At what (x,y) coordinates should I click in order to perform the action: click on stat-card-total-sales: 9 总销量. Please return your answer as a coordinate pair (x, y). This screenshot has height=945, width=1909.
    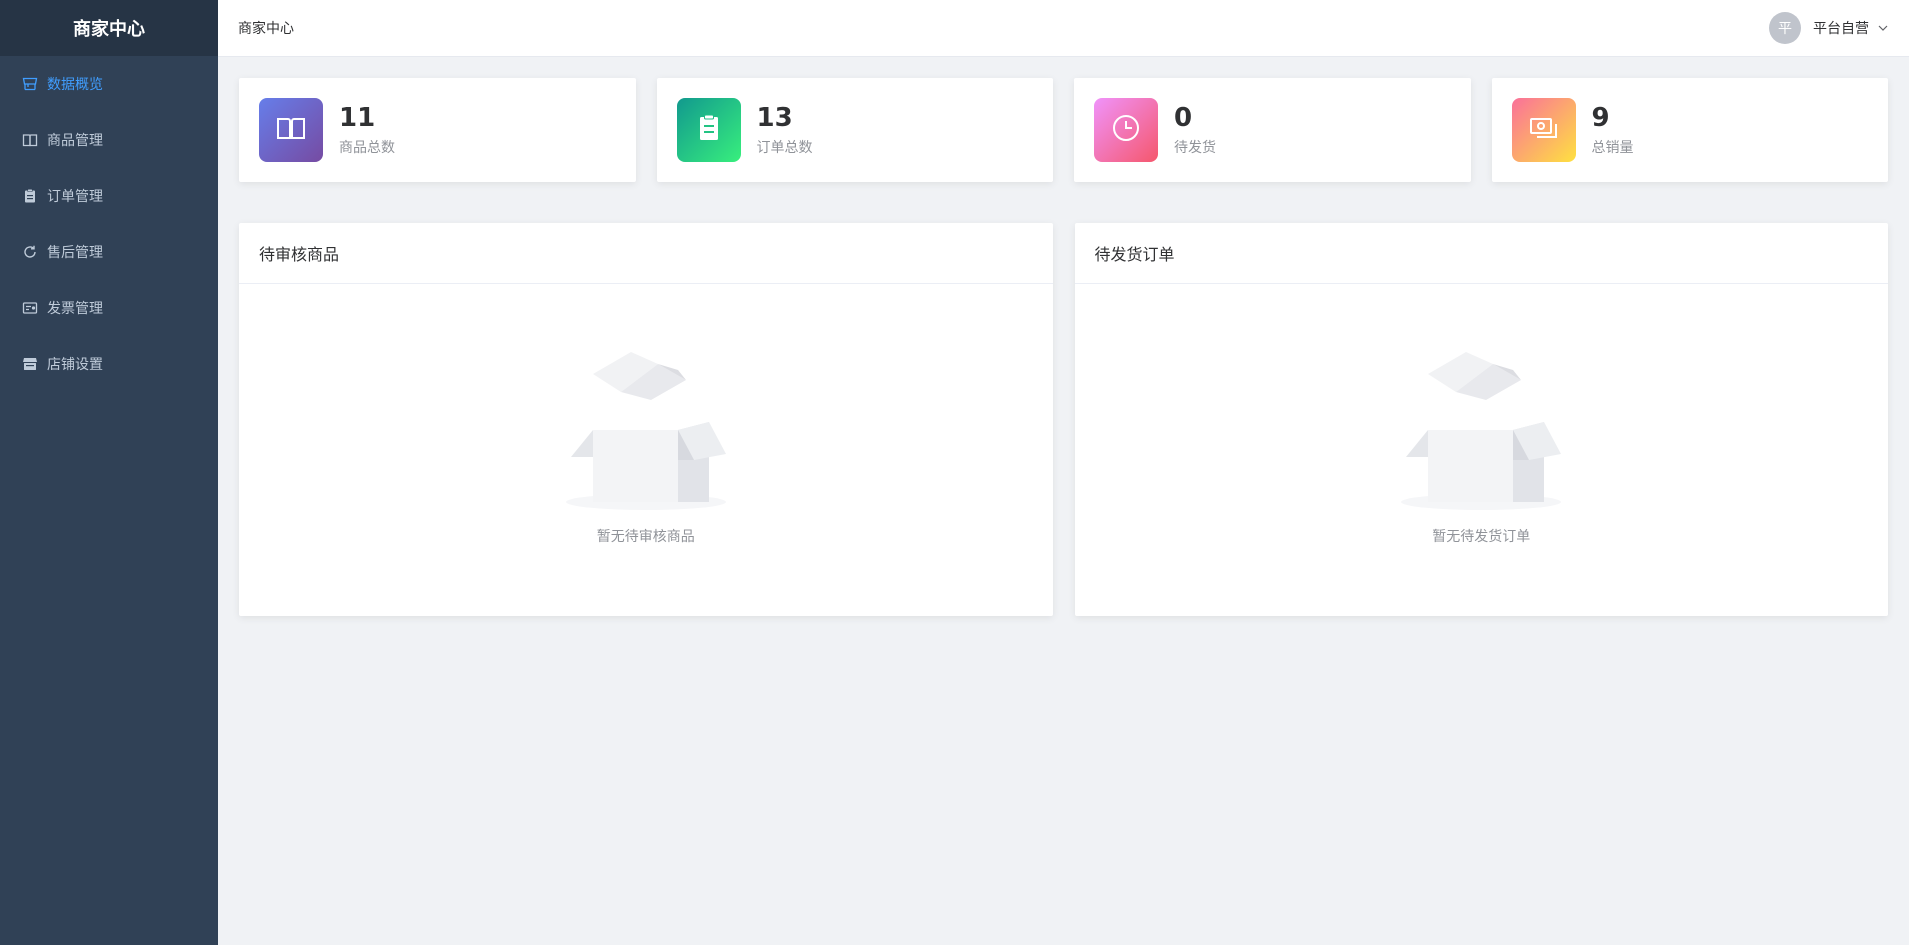
    Looking at the image, I should click on (1689, 130).